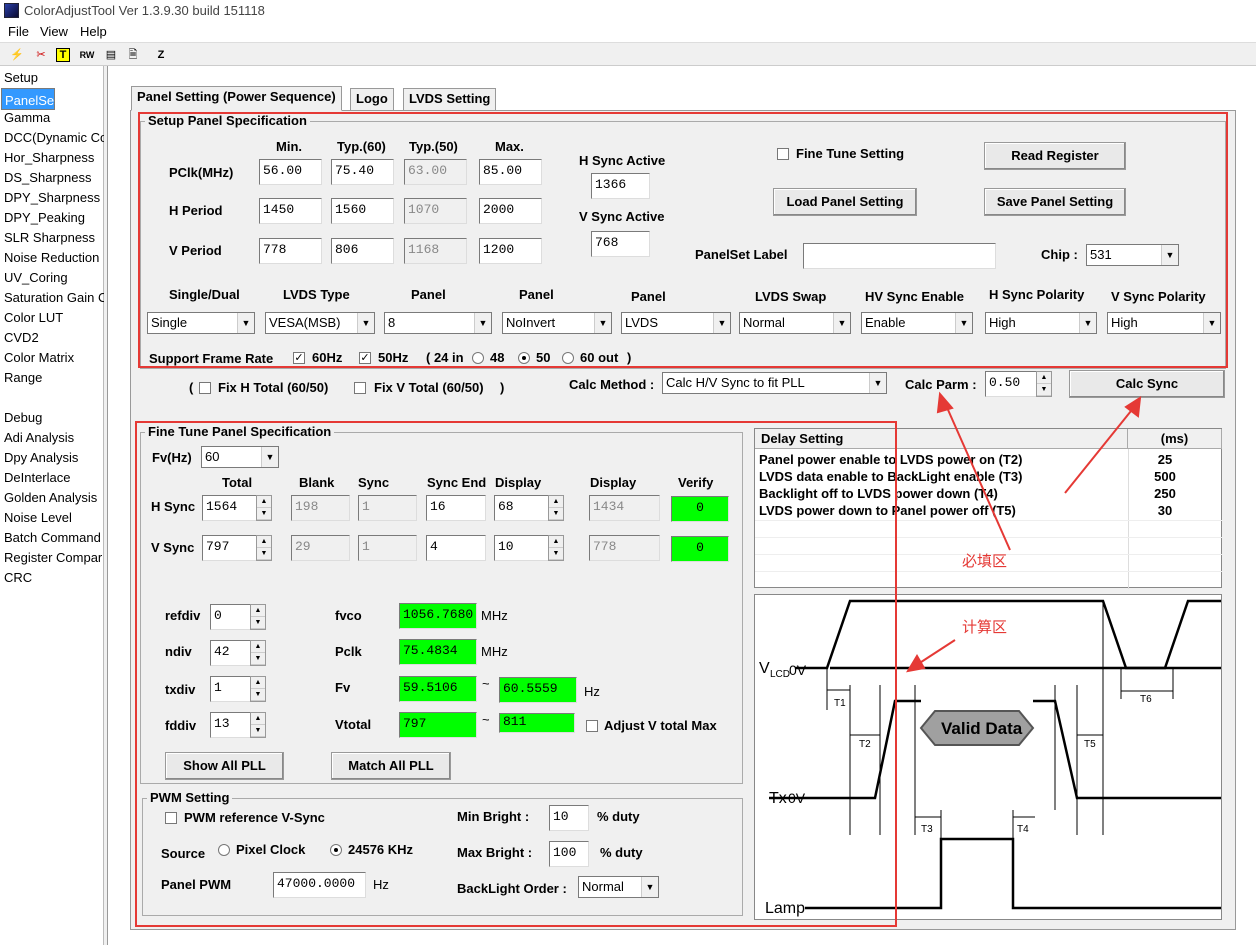  I want to click on sidebar-item, so click(54, 398).